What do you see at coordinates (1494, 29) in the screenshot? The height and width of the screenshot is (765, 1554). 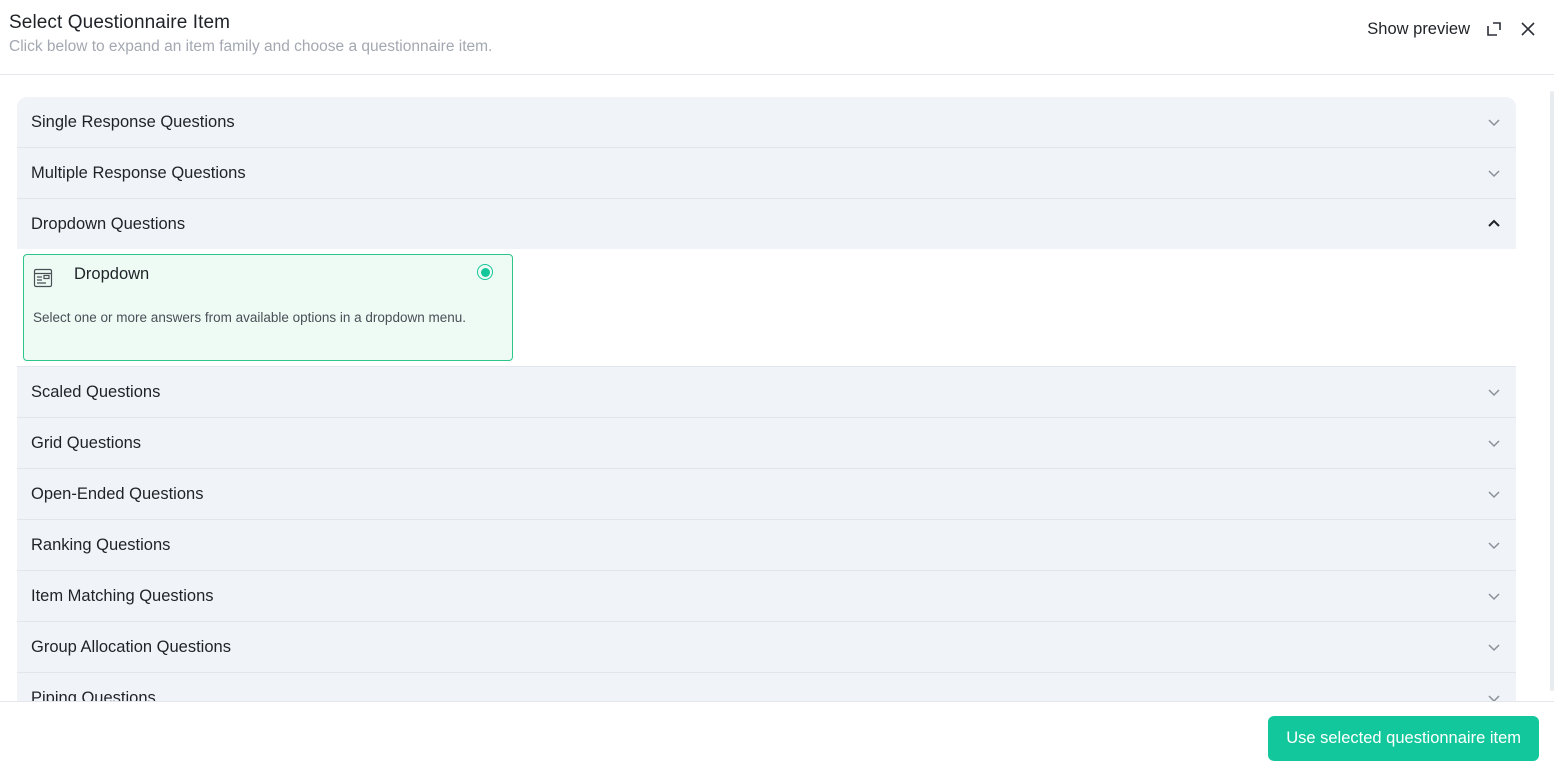 I see `expand-icon` at bounding box center [1494, 29].